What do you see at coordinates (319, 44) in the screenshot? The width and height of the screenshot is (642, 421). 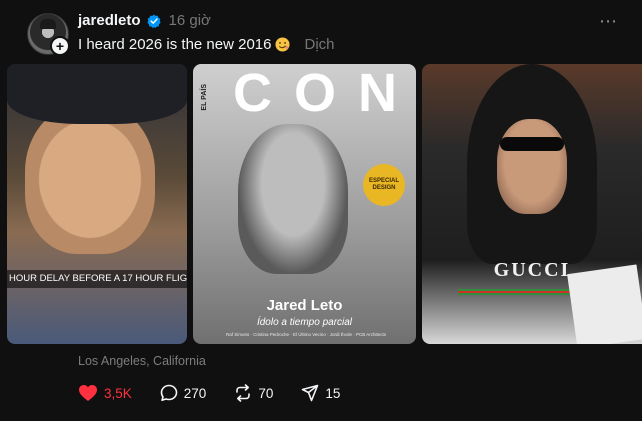 I see `translate-link: Dịch` at bounding box center [319, 44].